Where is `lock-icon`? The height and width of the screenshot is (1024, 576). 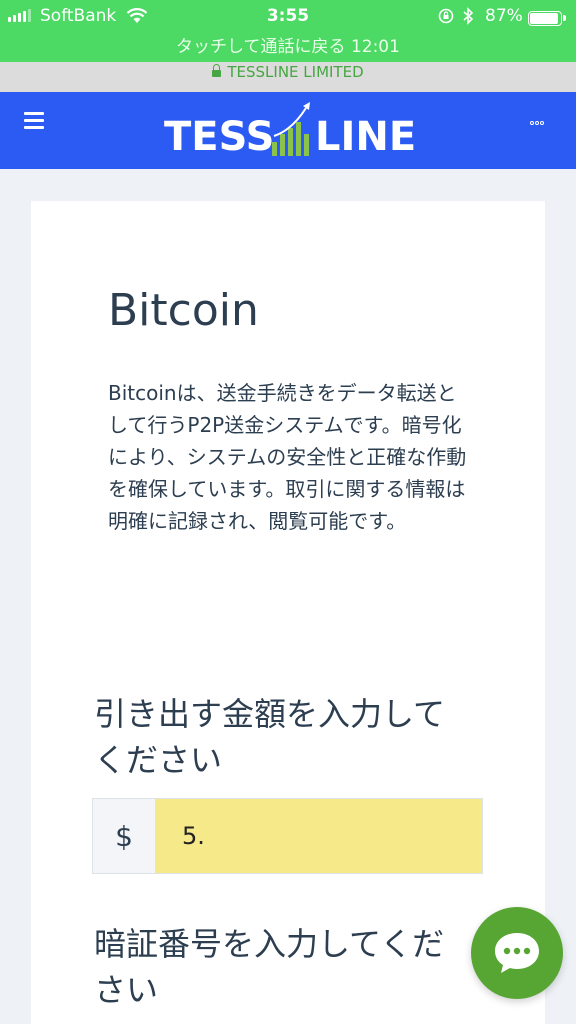 lock-icon is located at coordinates (217, 70).